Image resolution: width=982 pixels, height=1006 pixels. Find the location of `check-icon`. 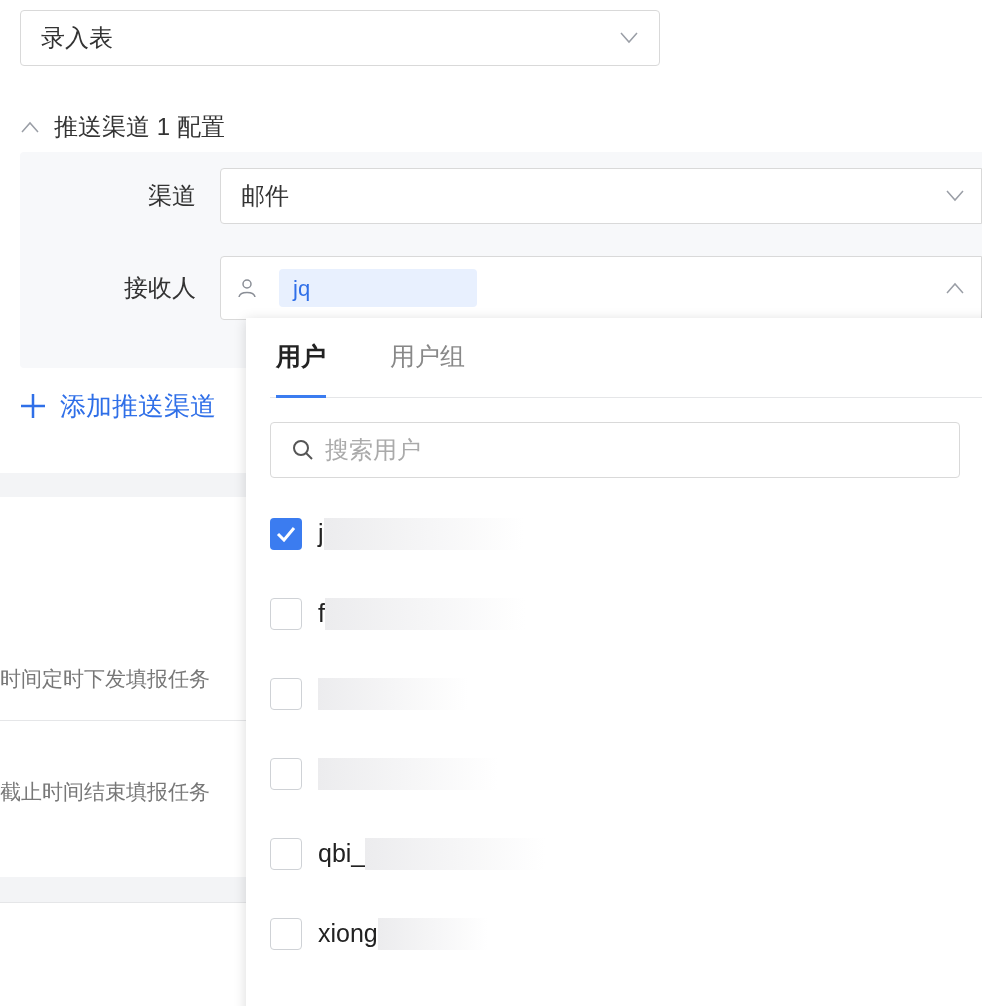

check-icon is located at coordinates (286, 534).